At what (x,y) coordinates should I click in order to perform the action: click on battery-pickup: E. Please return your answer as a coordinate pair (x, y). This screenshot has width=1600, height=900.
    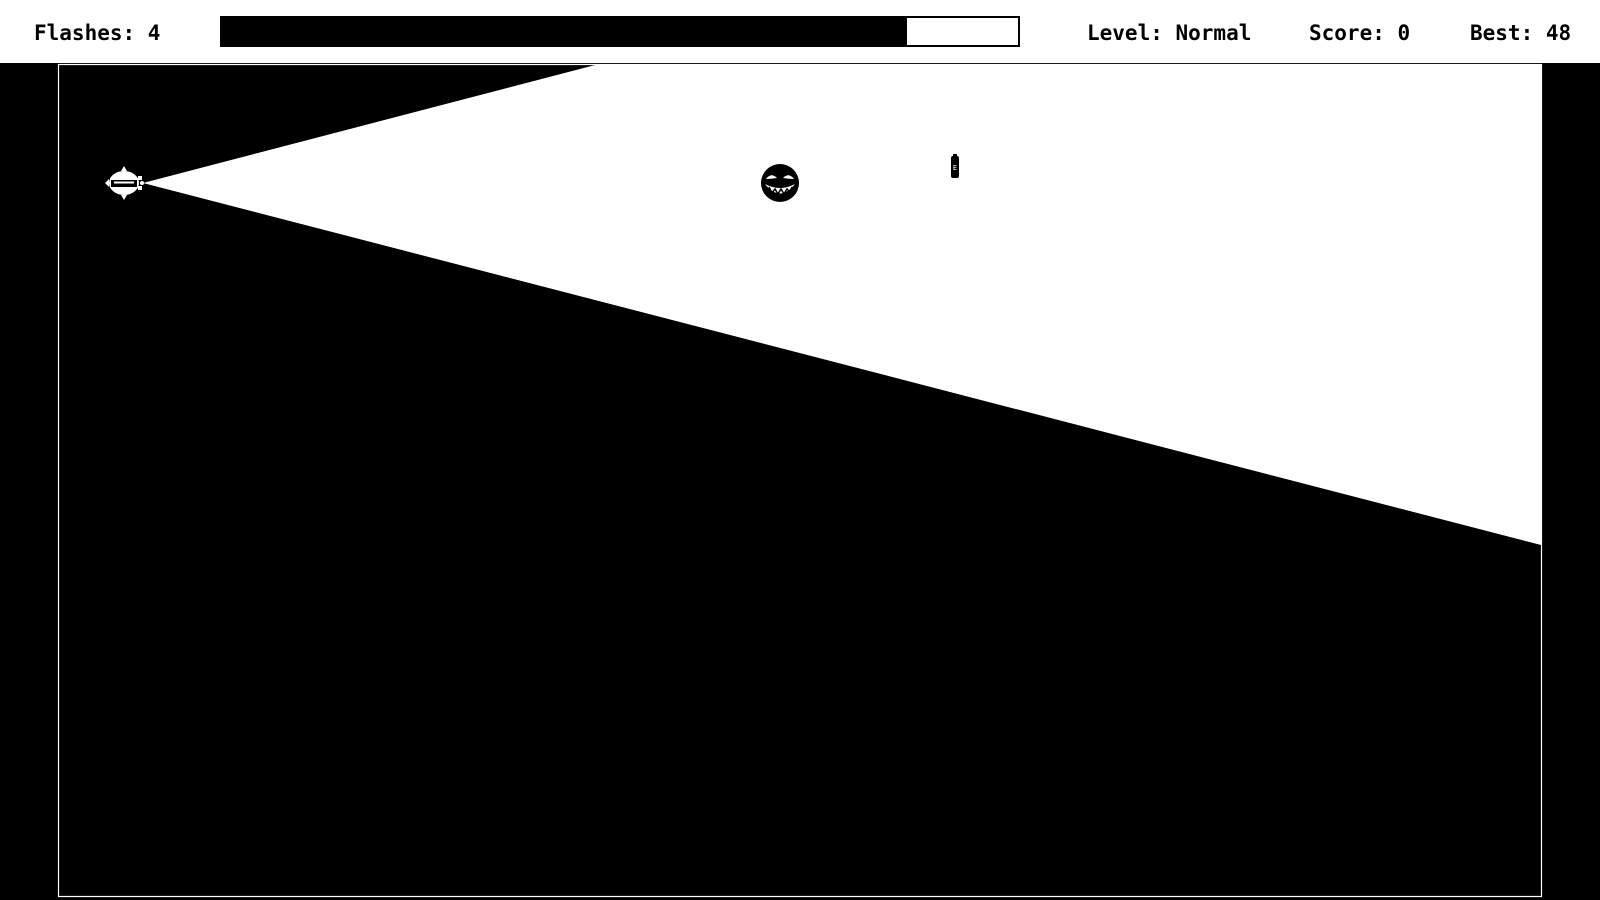
    Looking at the image, I should click on (955, 166).